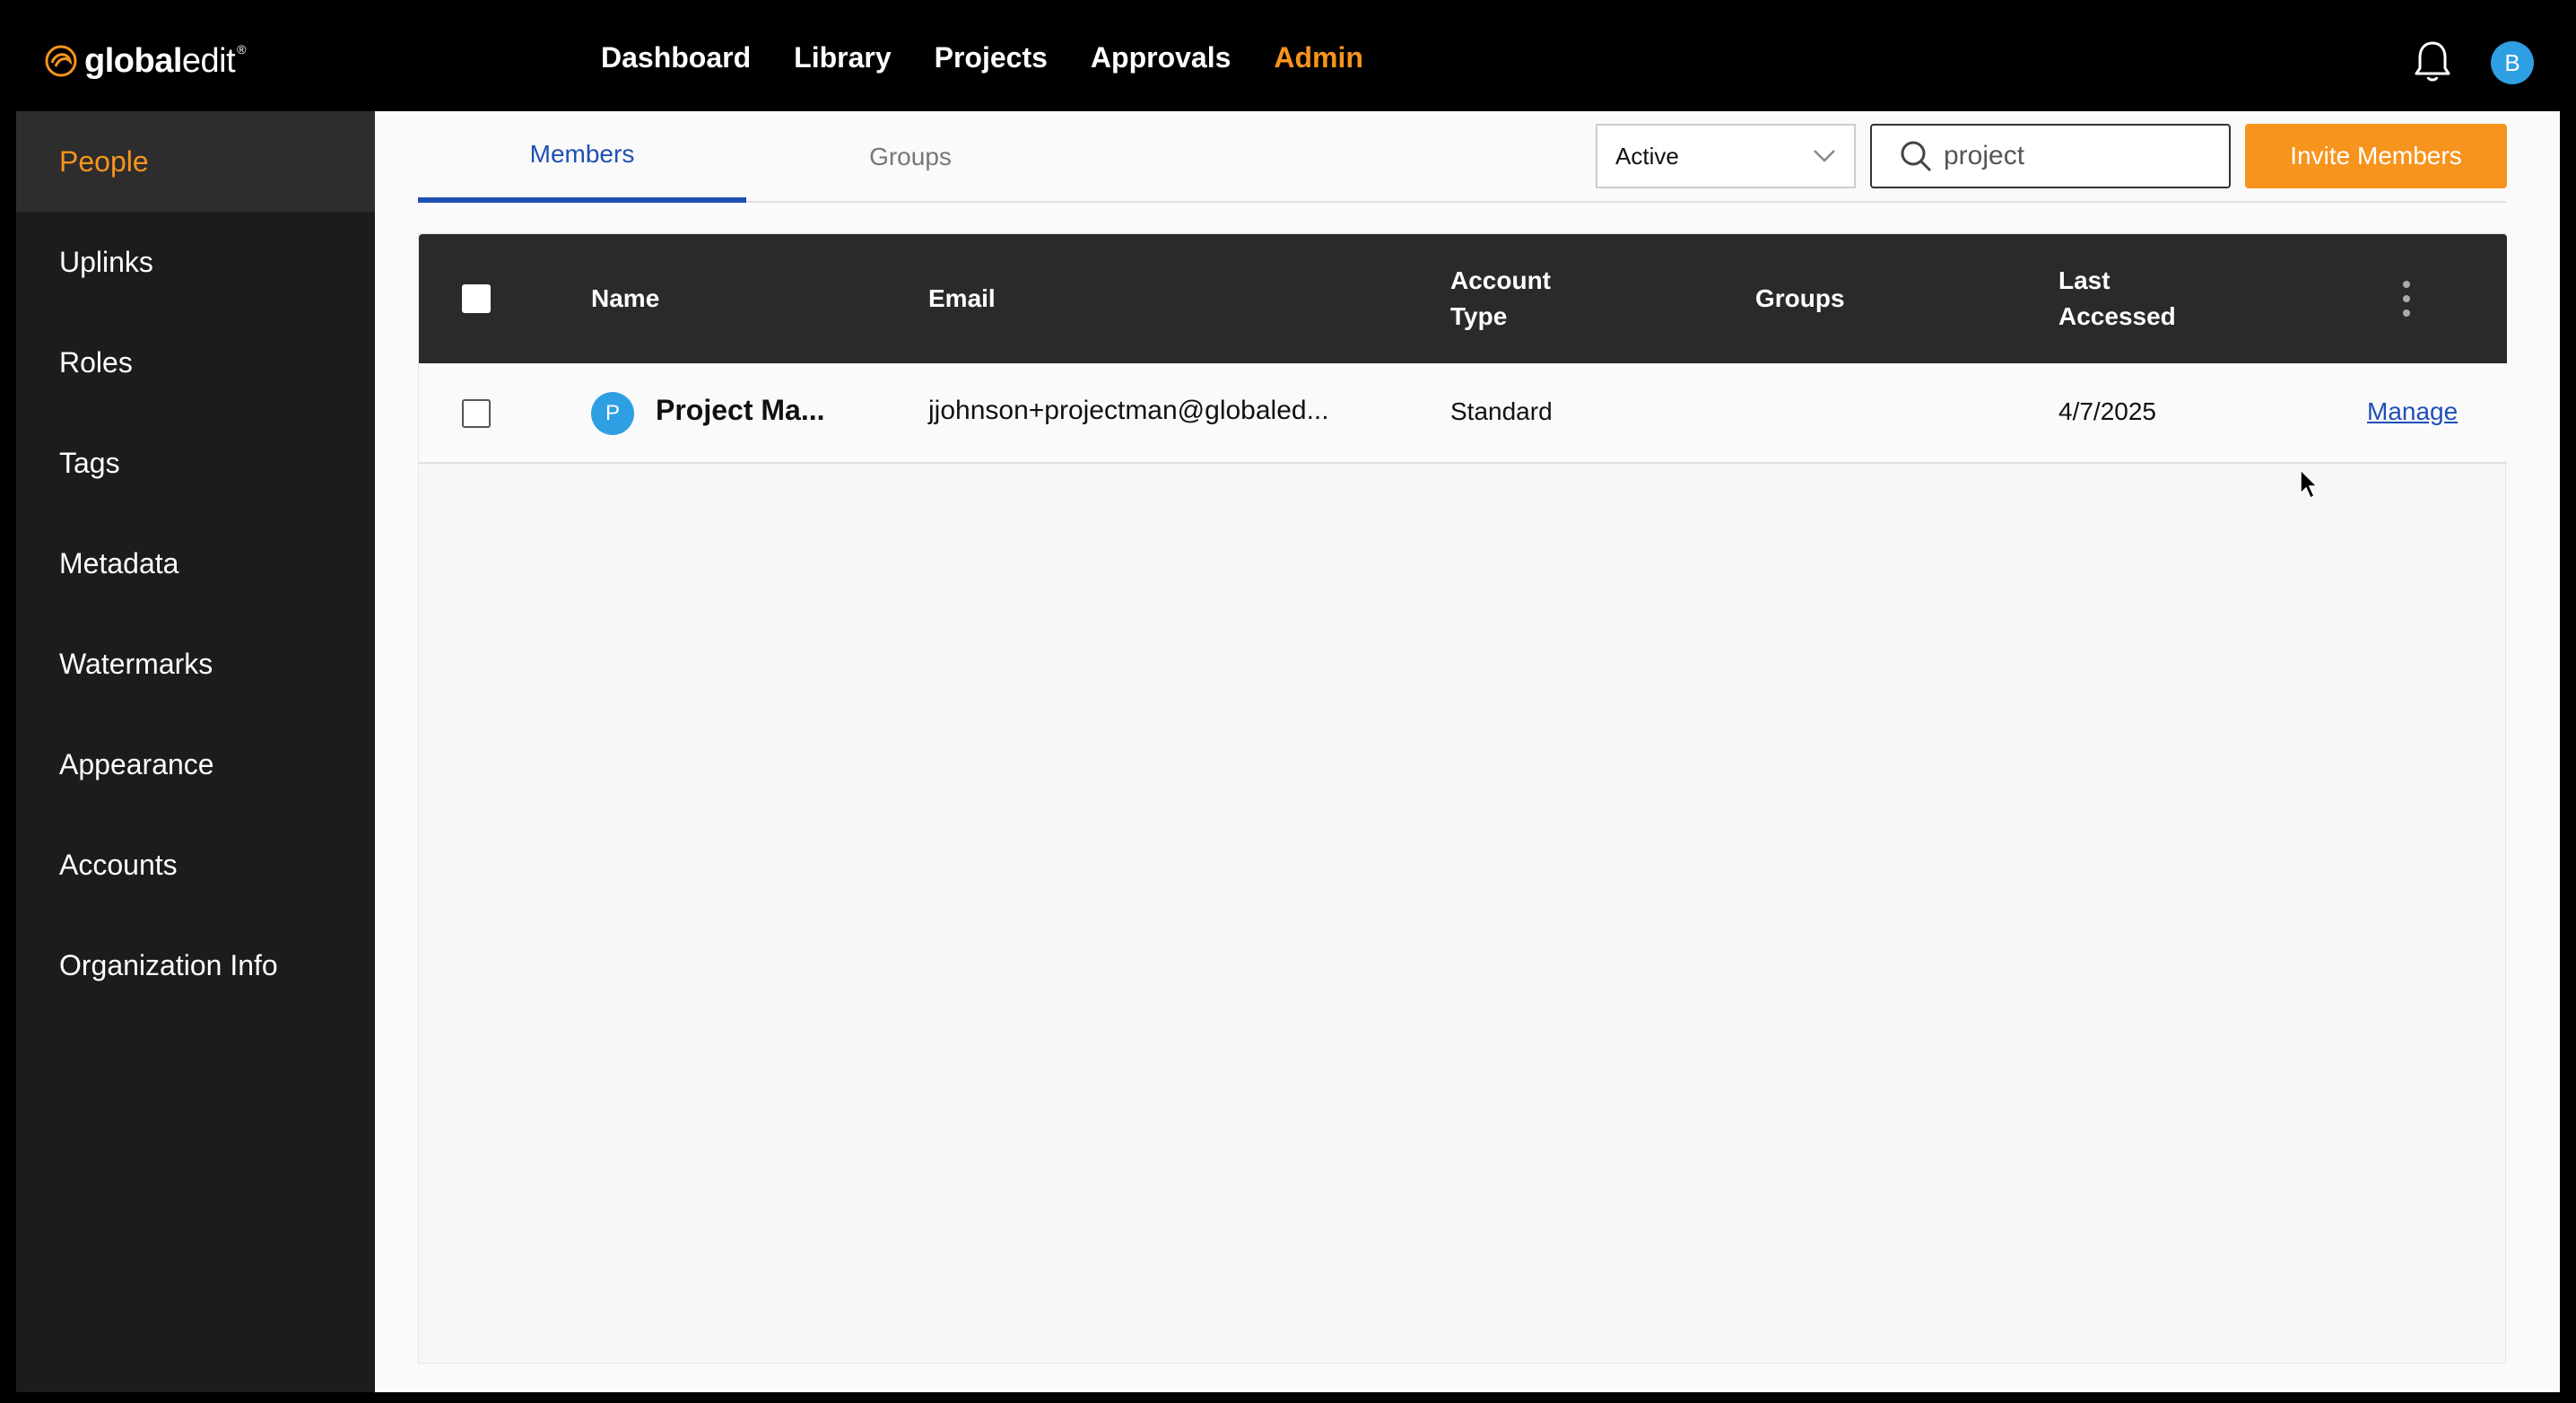  What do you see at coordinates (195, 463) in the screenshot?
I see `sidebar-item-tags: Tags` at bounding box center [195, 463].